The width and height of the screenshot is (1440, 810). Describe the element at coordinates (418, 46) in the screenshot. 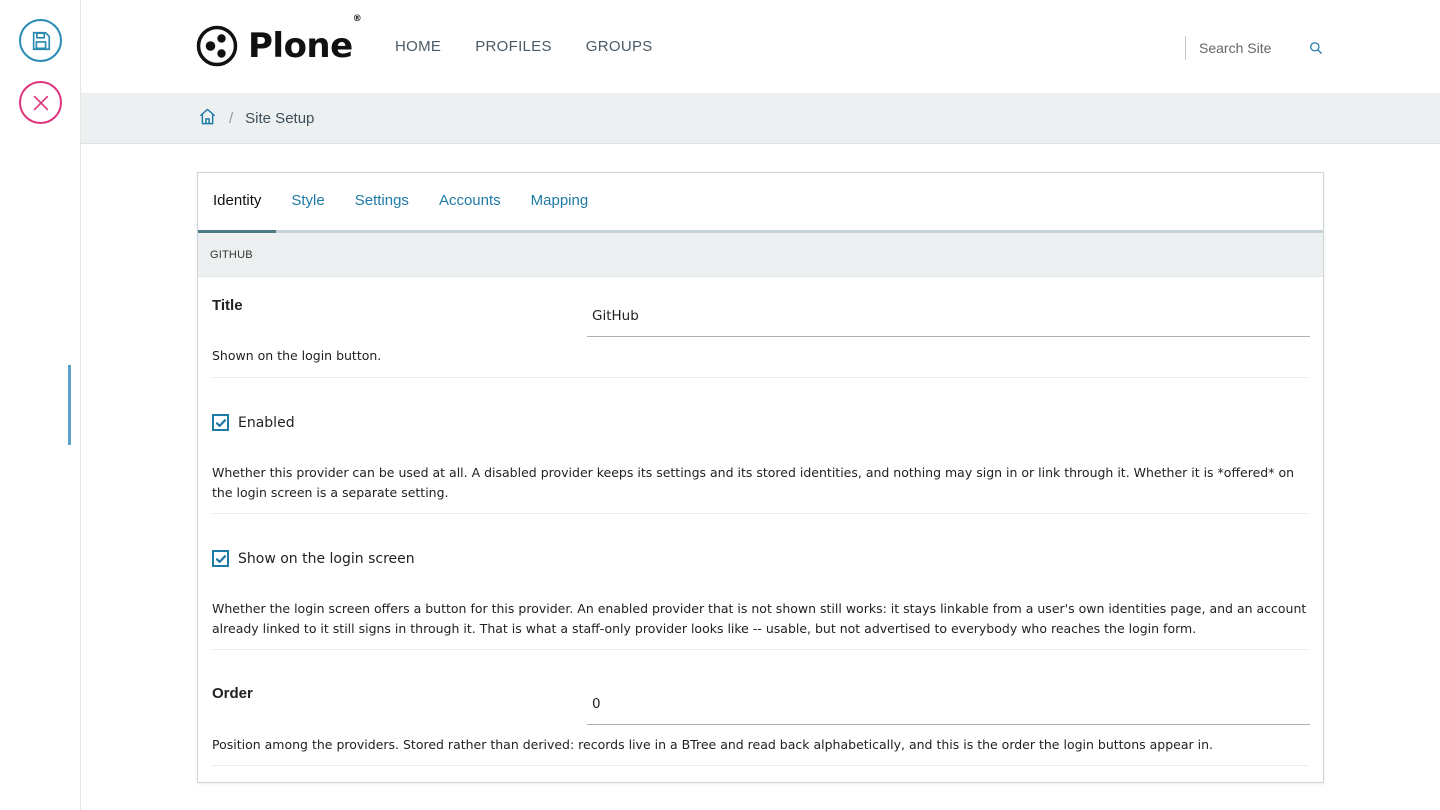

I see `nav-item-home: HOME` at that location.